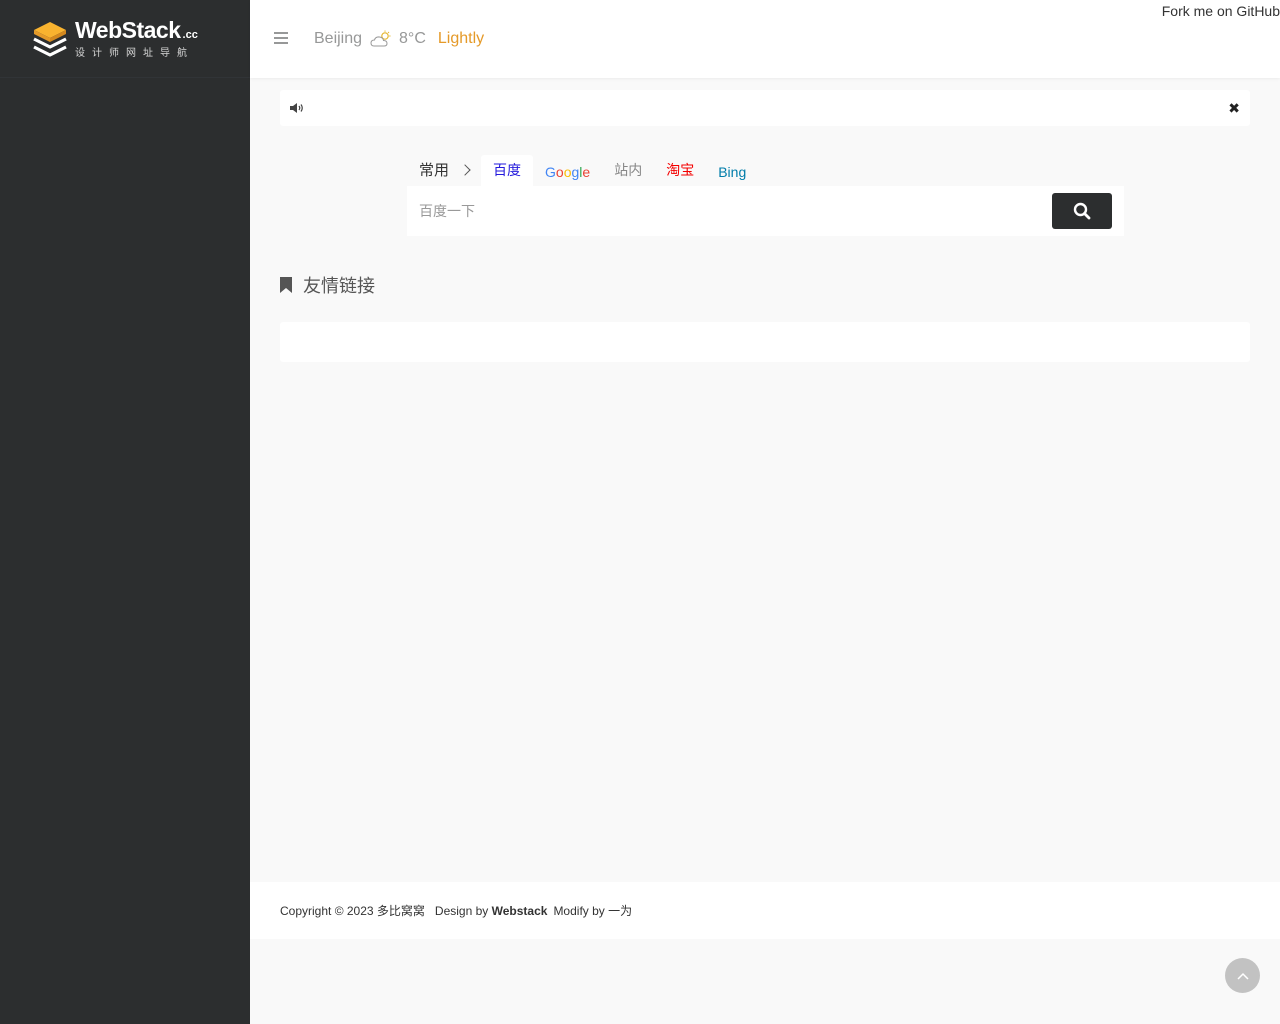 Image resolution: width=1280 pixels, height=1024 pixels. I want to click on logo-stack-icon, so click(50, 39).